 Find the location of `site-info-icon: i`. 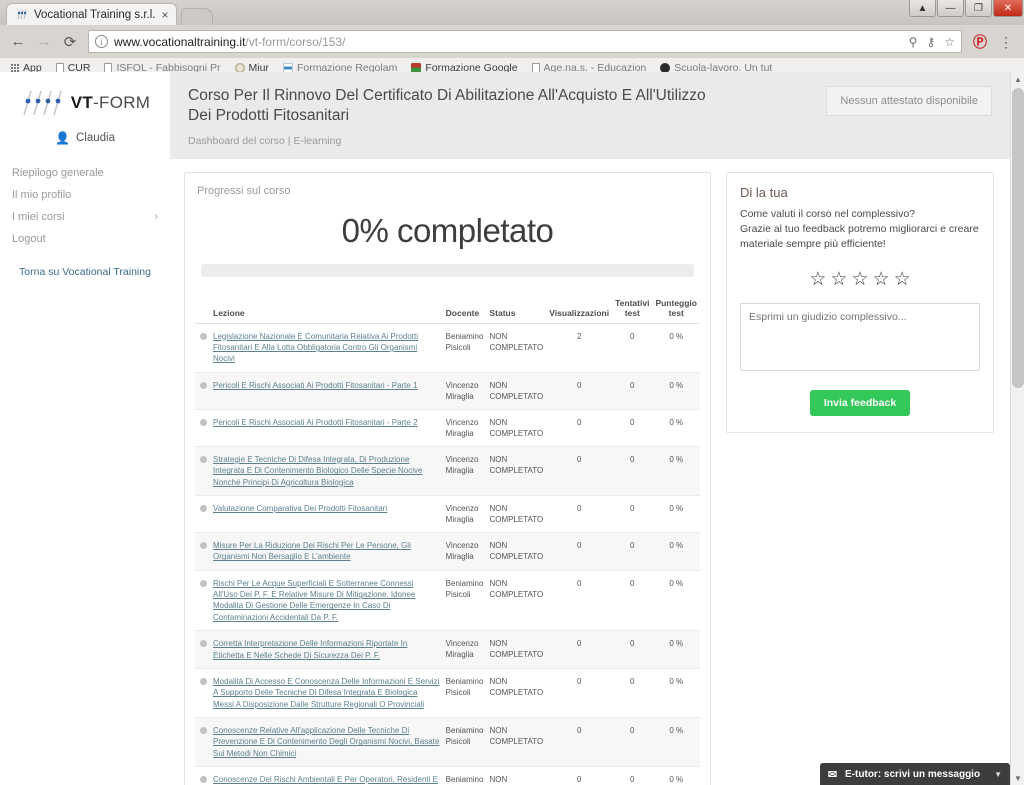

site-info-icon: i is located at coordinates (101, 41).